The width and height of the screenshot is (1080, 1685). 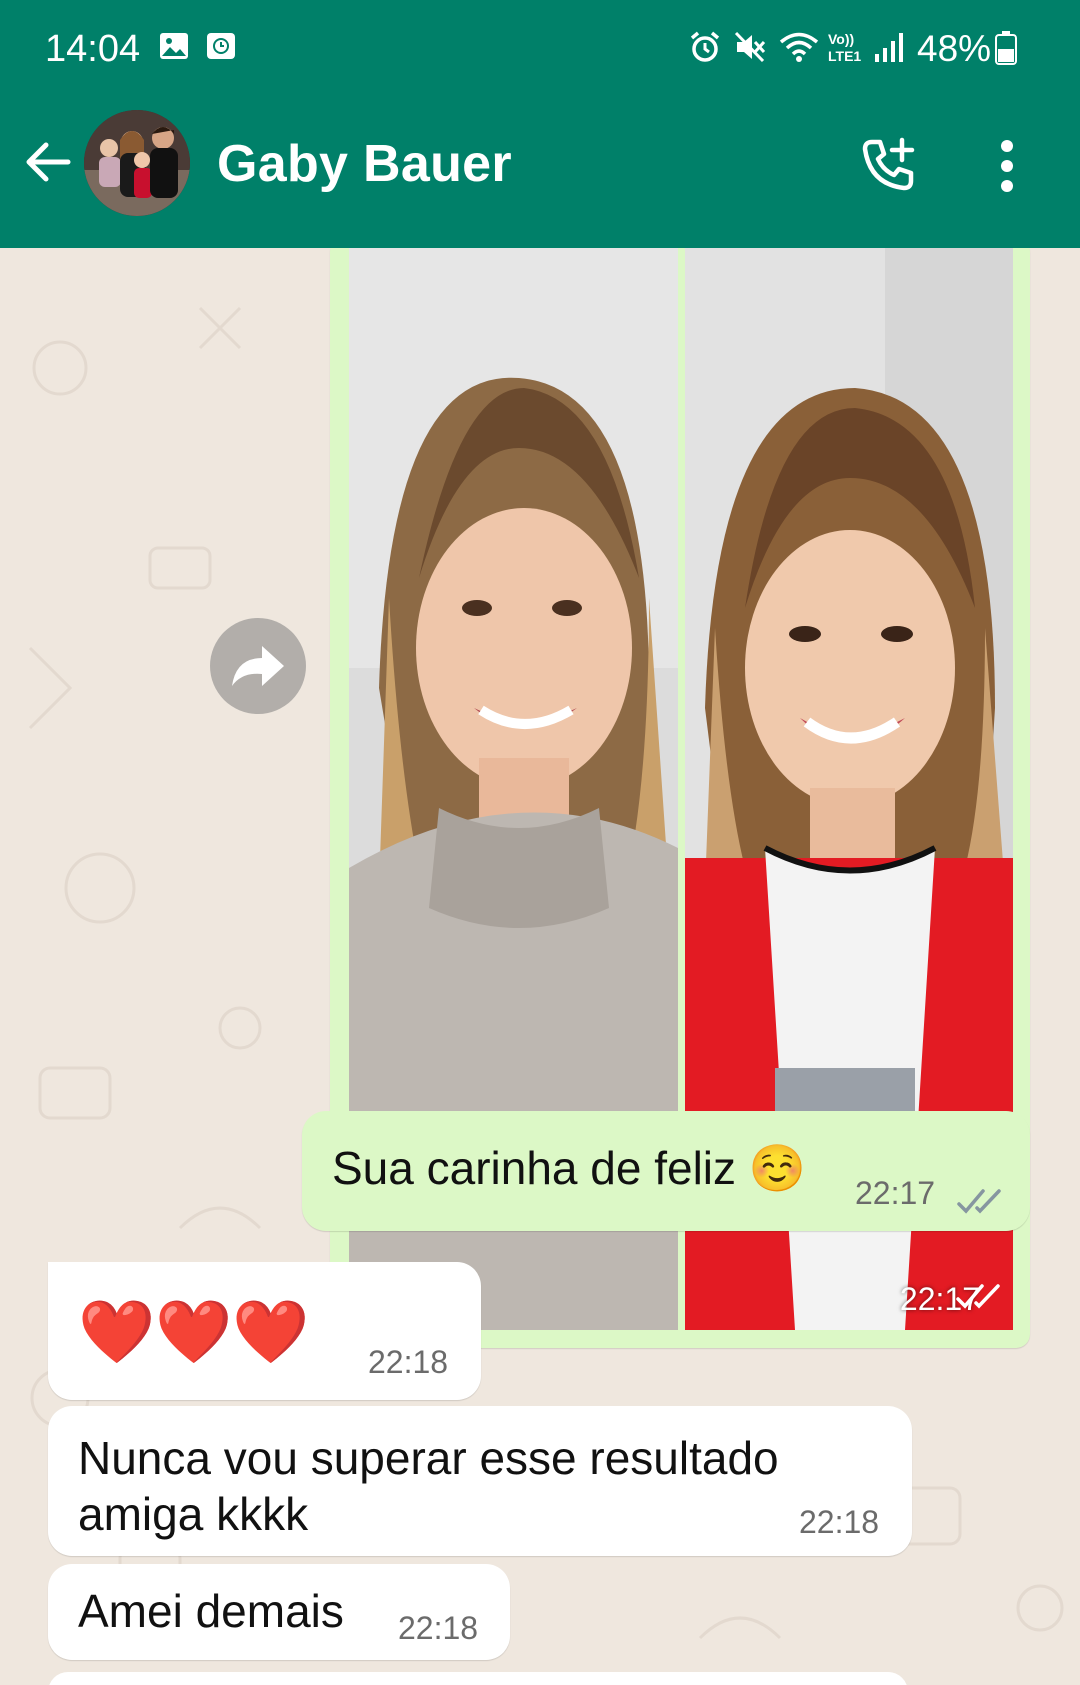 I want to click on wifi-icon, so click(x=799, y=49).